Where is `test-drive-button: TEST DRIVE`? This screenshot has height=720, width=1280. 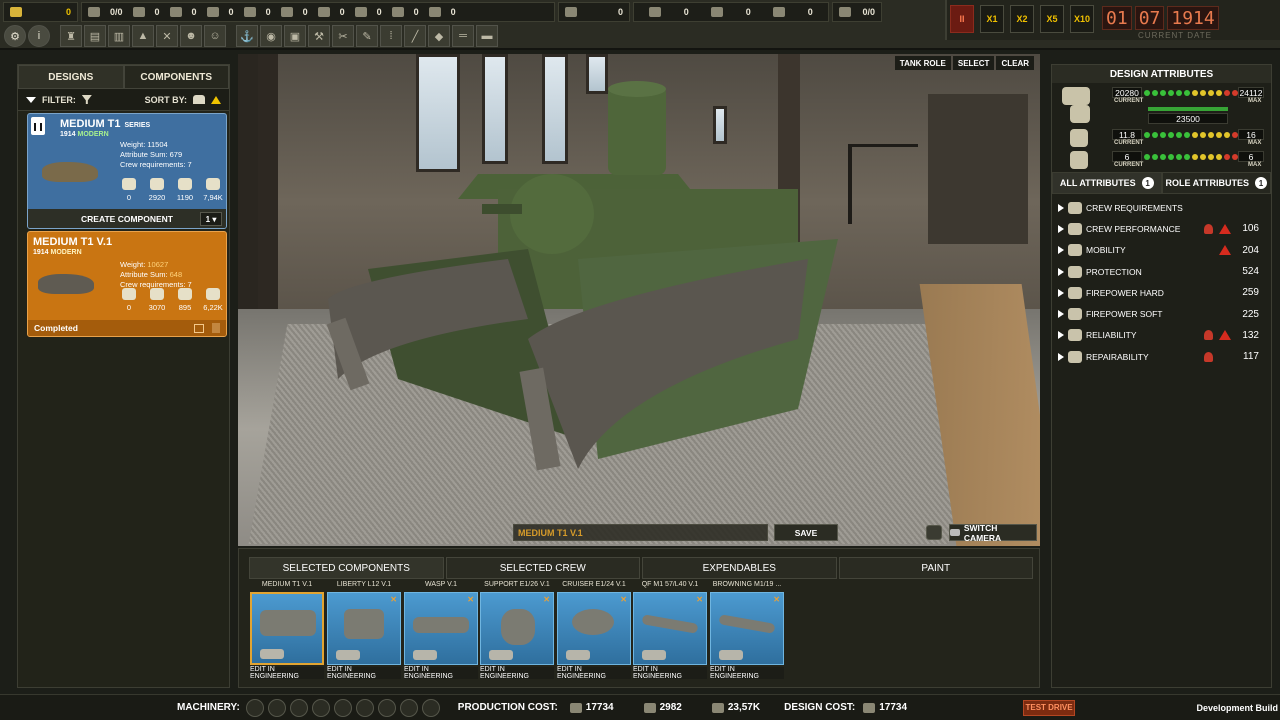 test-drive-button: TEST DRIVE is located at coordinates (1049, 707).